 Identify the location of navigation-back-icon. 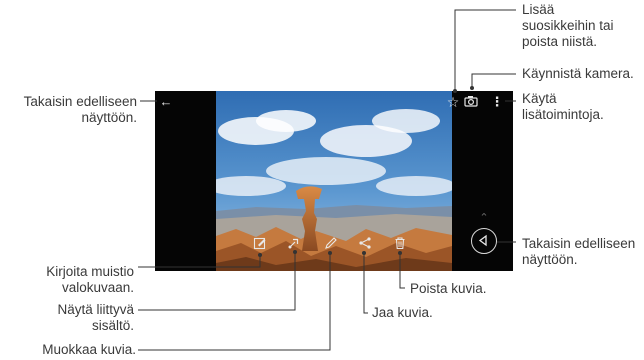
(482, 240).